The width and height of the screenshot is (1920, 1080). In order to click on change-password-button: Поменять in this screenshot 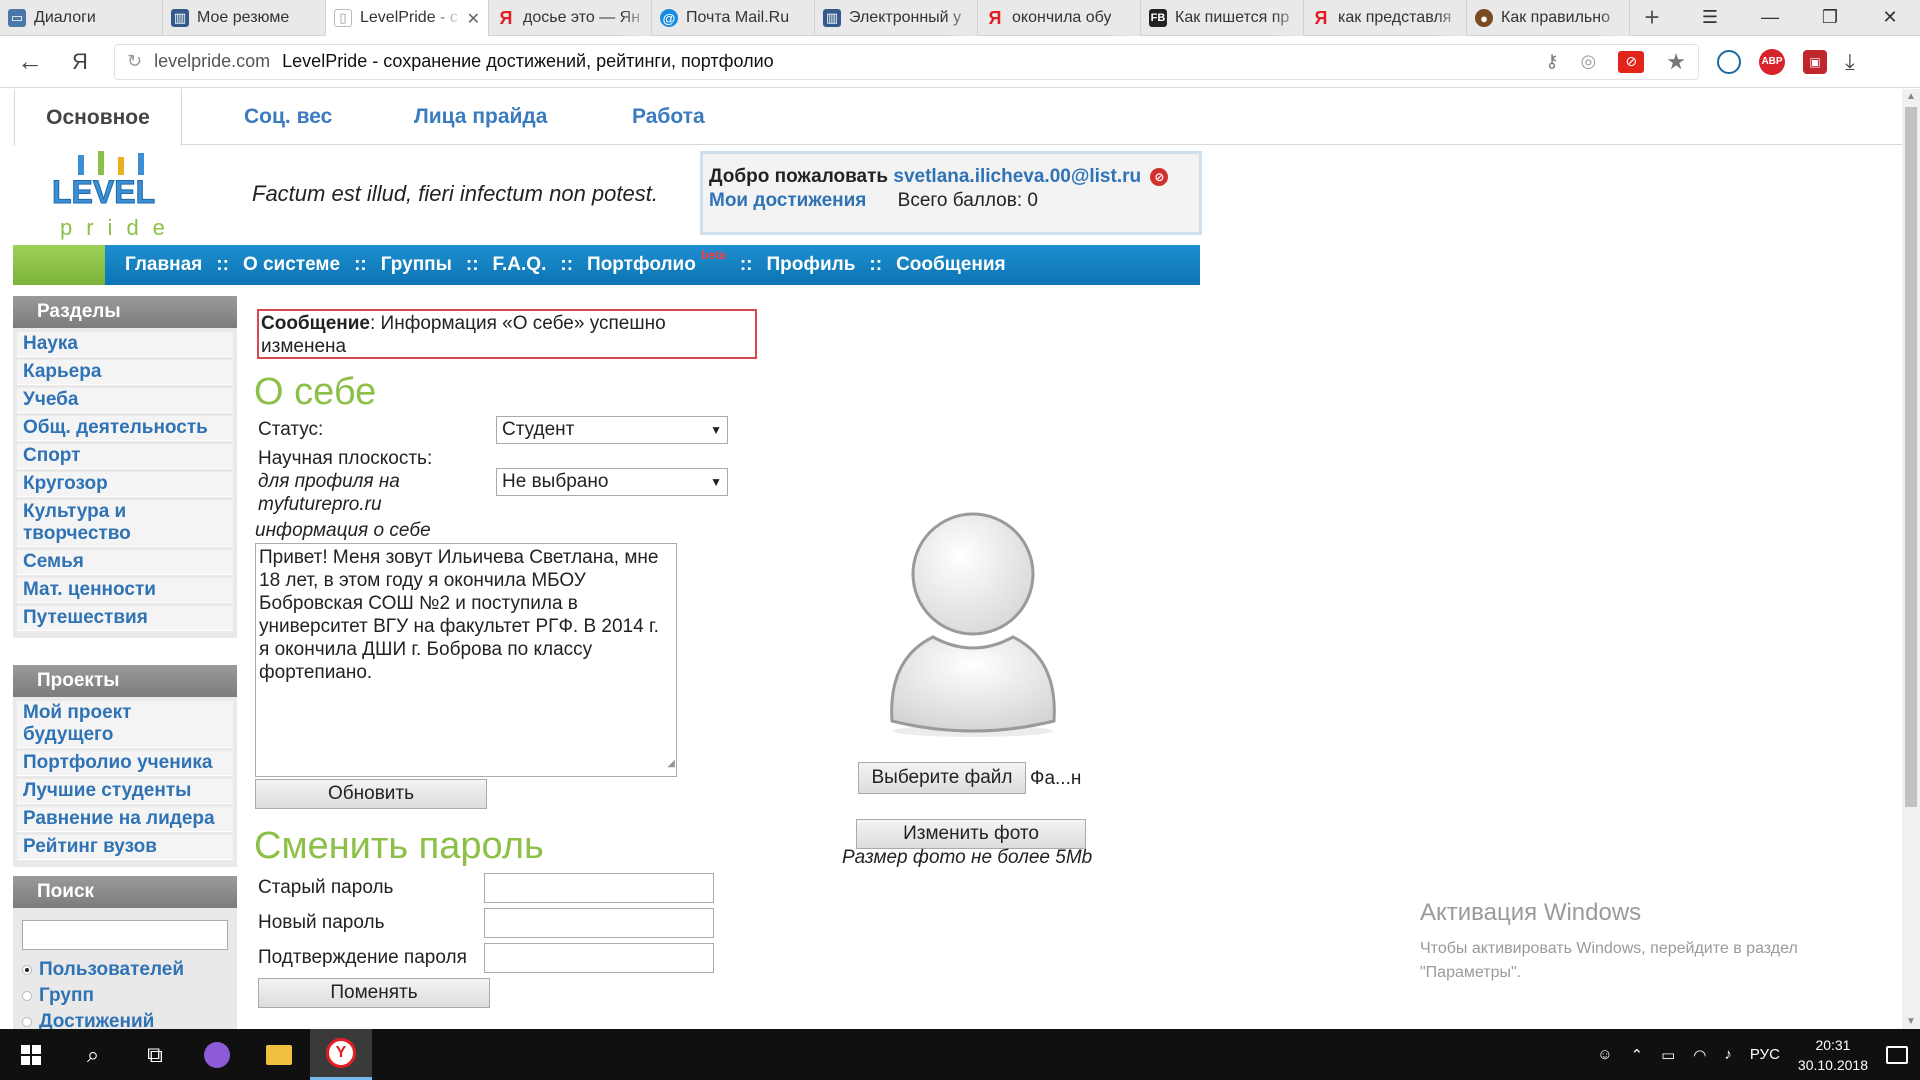, I will do `click(374, 993)`.